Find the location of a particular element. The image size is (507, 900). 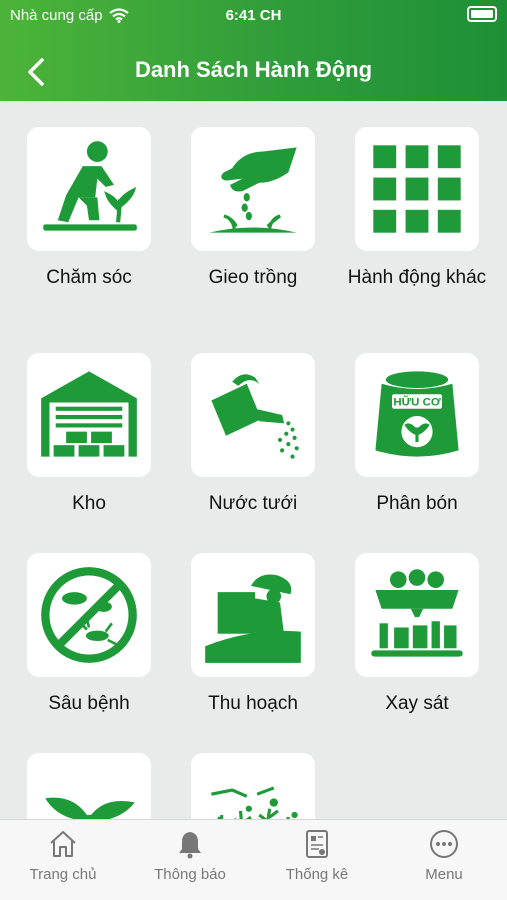

tile-icon-box: HỮU CƠ is located at coordinates (417, 415).